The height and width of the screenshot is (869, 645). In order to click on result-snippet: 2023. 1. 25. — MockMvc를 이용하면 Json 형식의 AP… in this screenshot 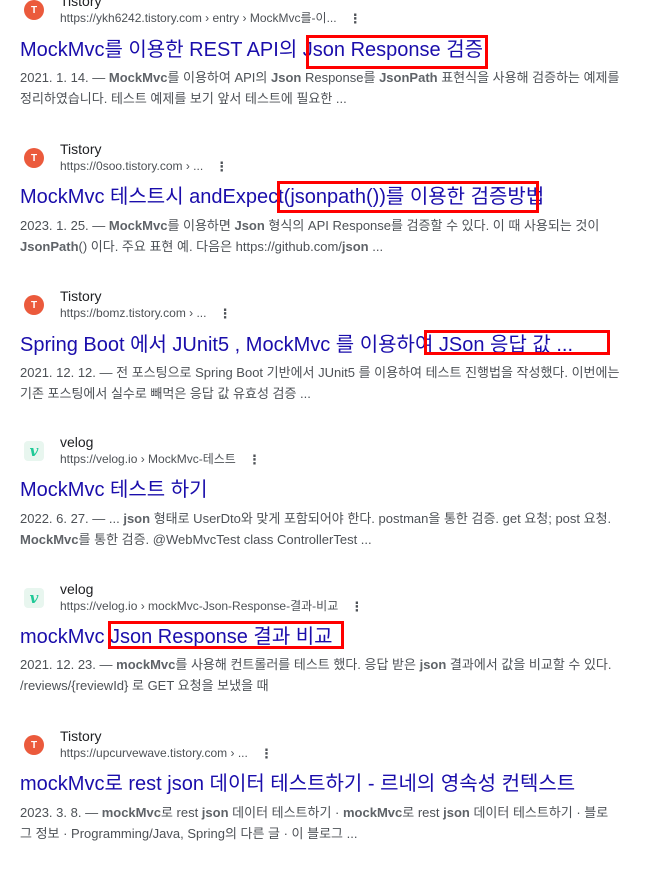, I will do `click(310, 236)`.